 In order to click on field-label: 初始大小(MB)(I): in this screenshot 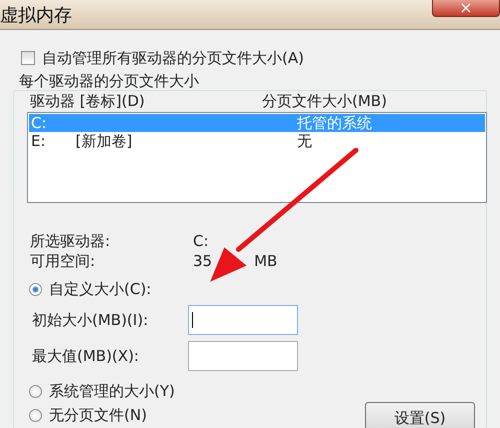, I will do `click(91, 320)`.